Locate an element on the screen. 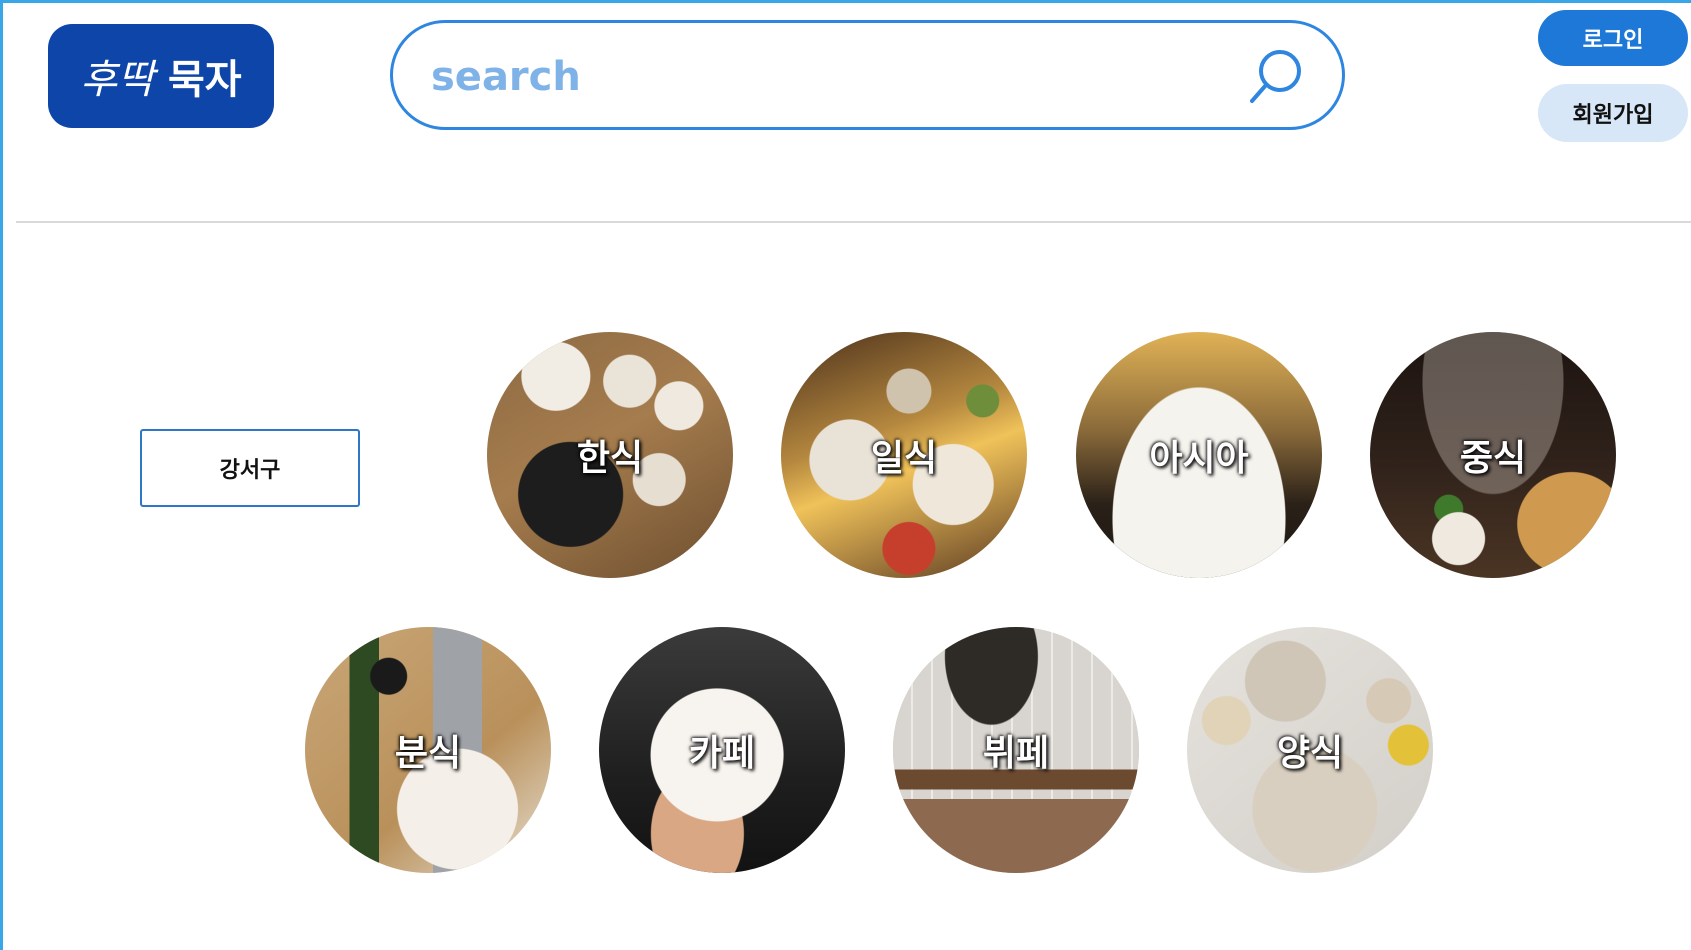 This screenshot has width=1691, height=950. category-label: 카페 is located at coordinates (722, 753).